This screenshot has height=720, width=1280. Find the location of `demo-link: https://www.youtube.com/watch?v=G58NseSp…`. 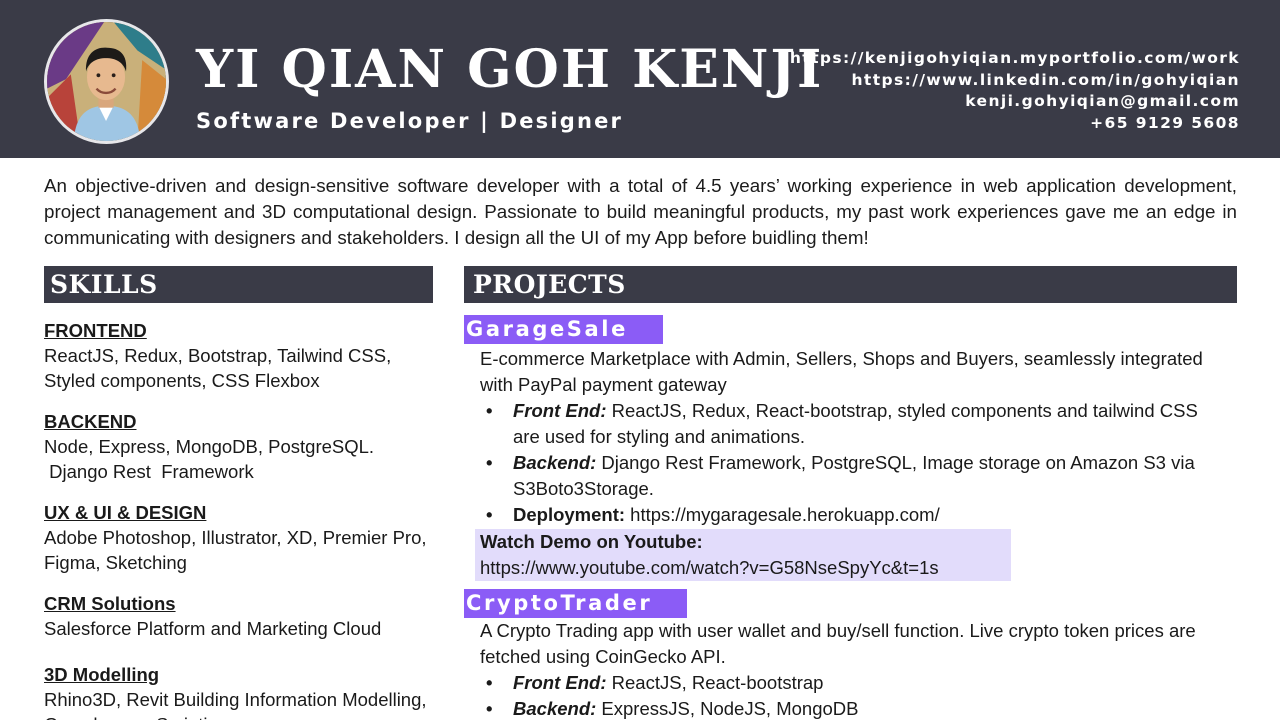

demo-link: https://www.youtube.com/watch?v=G58NseSp… is located at coordinates (743, 568).